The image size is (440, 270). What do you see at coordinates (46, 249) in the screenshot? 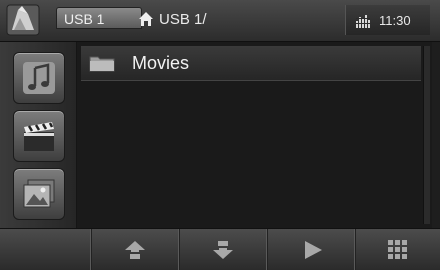
I see `toolbar-blank-button` at bounding box center [46, 249].